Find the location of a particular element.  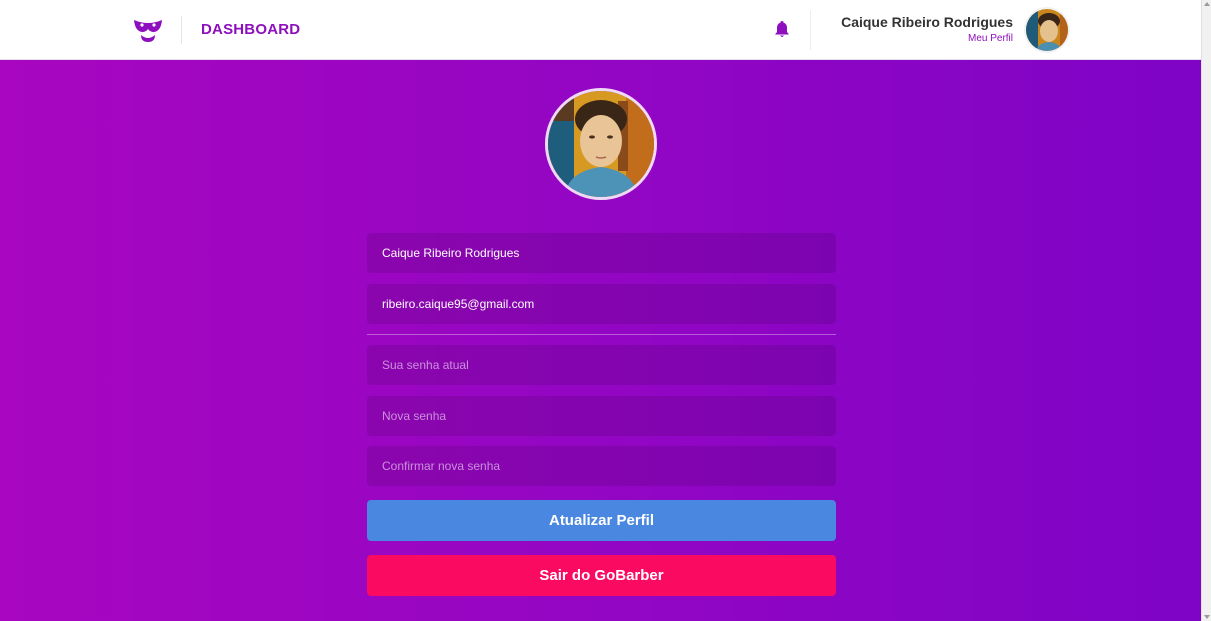

scrollbar is located at coordinates (1206, 310).